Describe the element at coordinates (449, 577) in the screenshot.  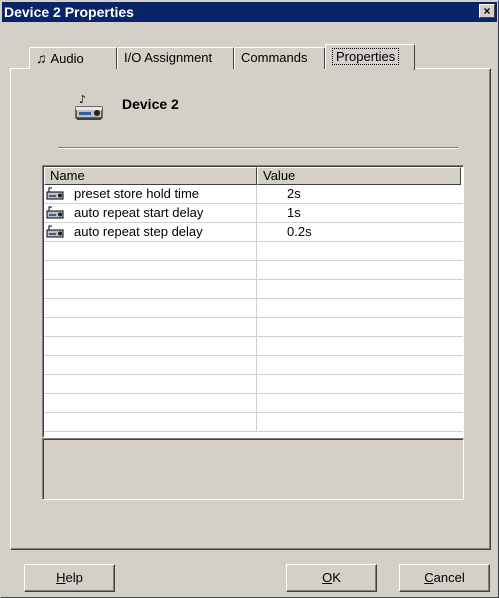
I see `cancel-label: ancel` at that location.